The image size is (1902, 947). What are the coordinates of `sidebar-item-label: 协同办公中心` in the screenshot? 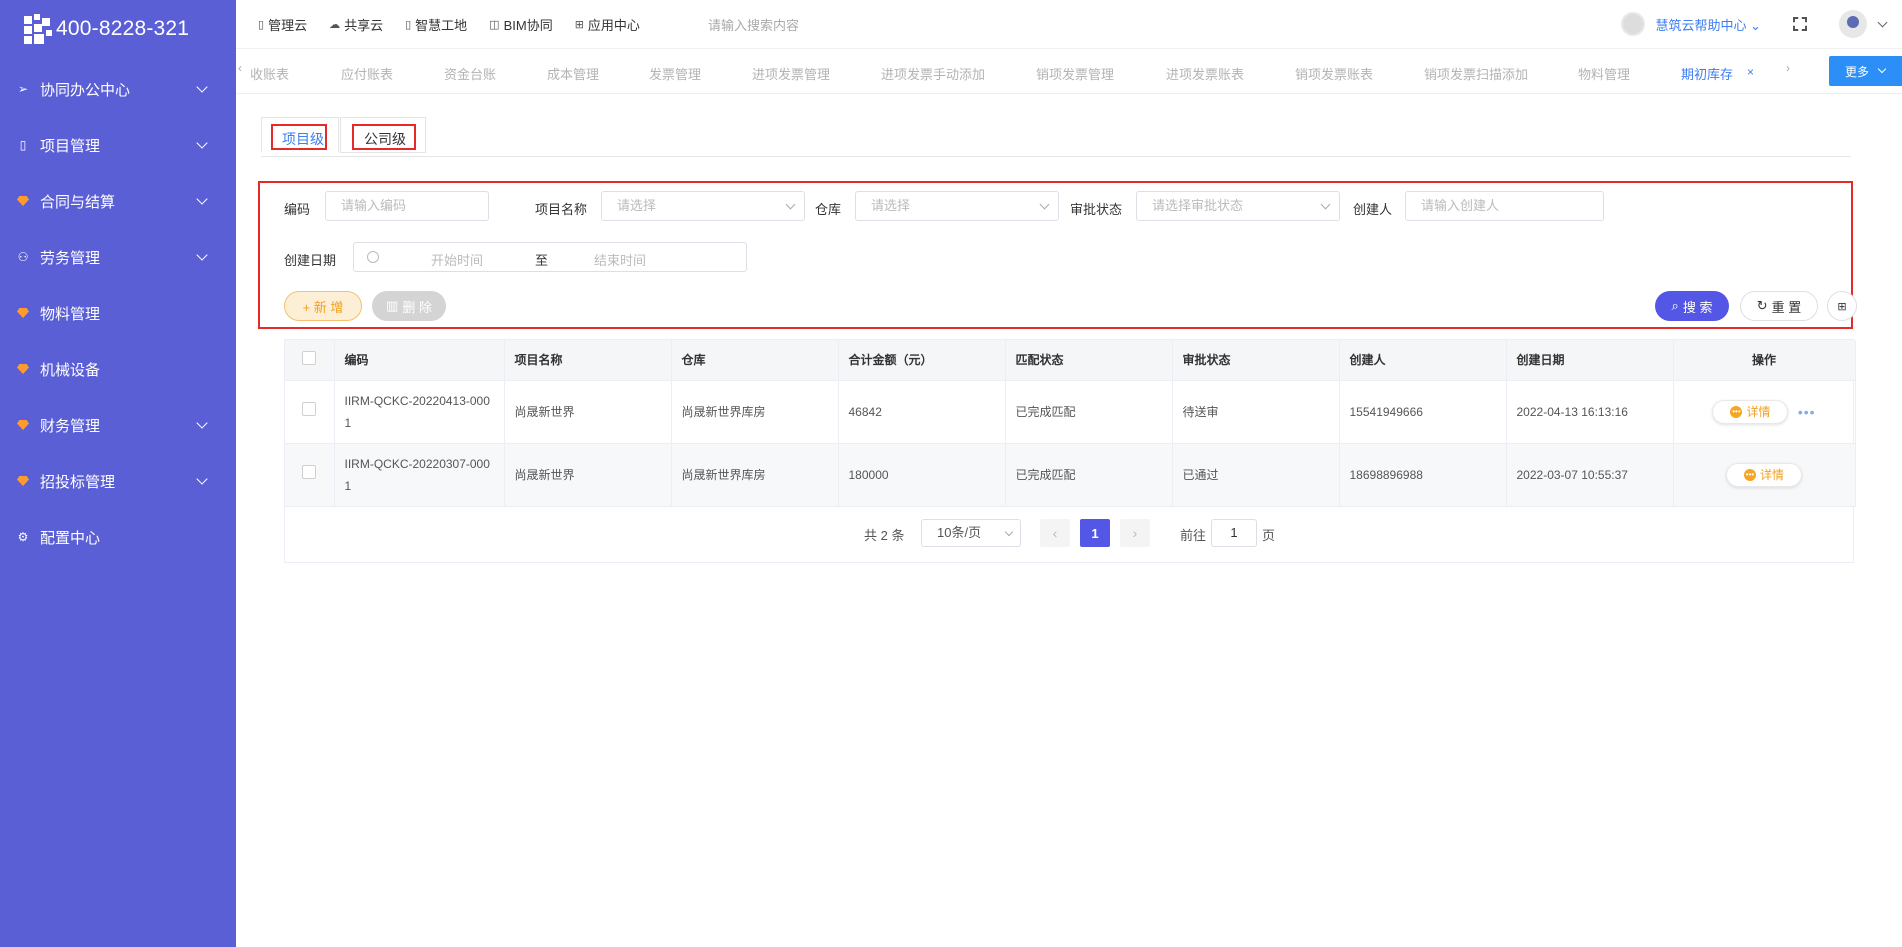 It's located at (85, 90).